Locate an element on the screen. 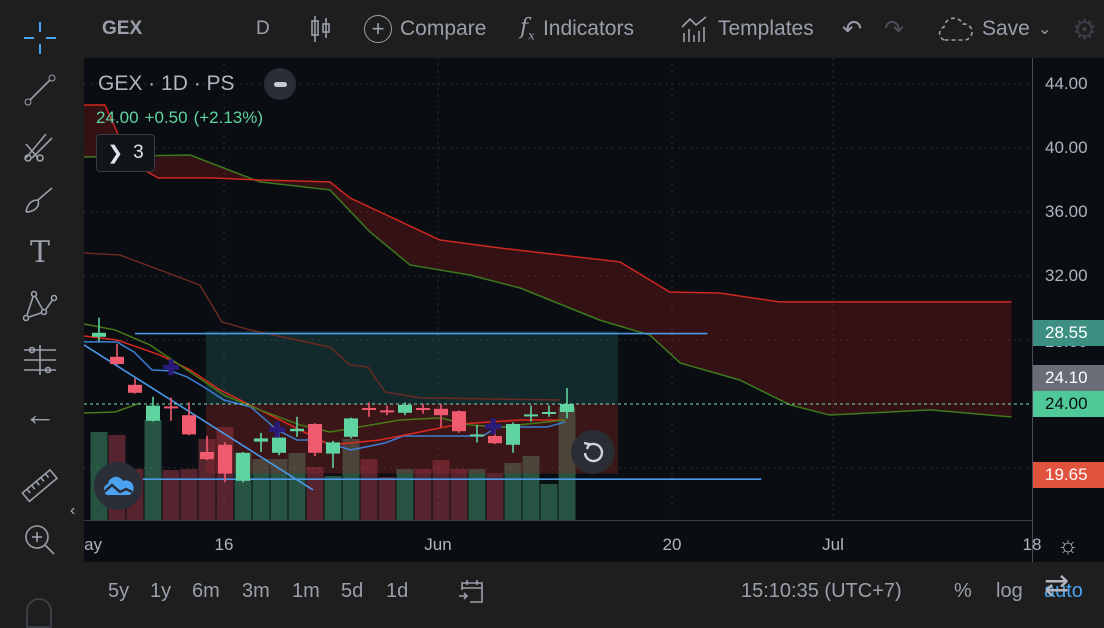 This screenshot has width=1104, height=628. calendar-icon is located at coordinates (471, 591).